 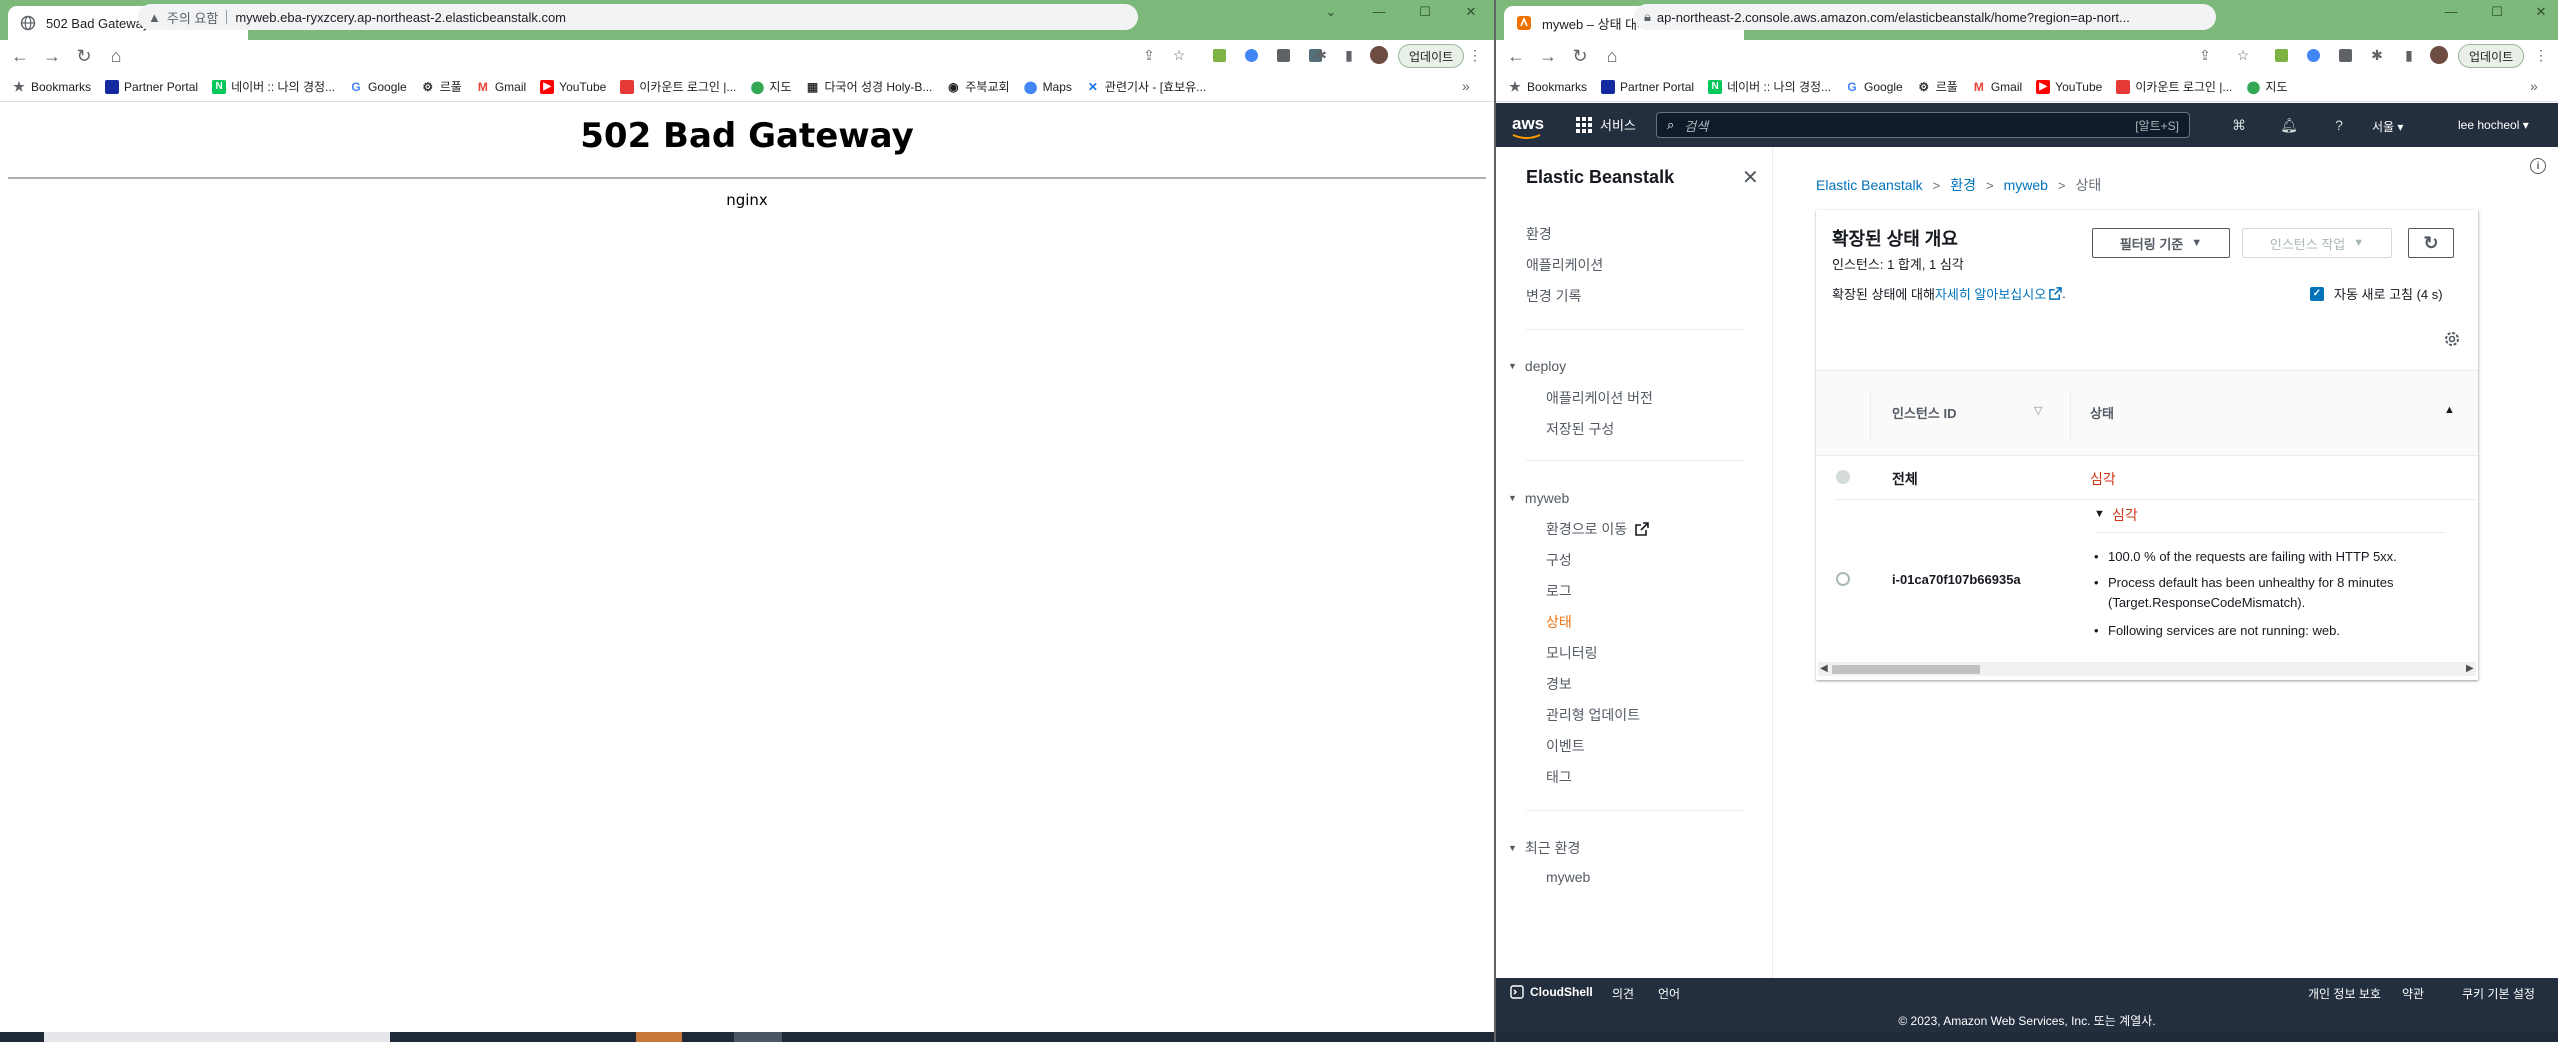 I want to click on region-selector: 서울 ▾, so click(x=2387, y=126).